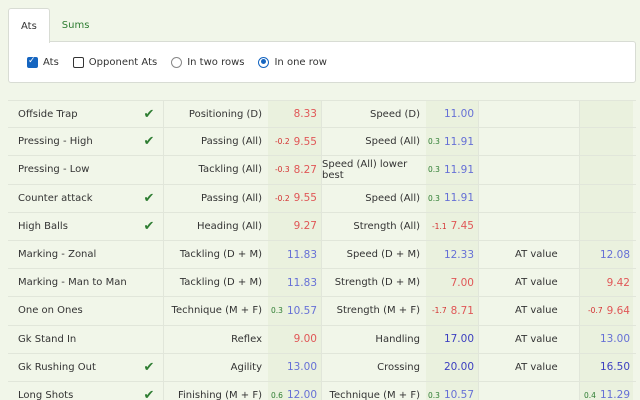  Describe the element at coordinates (606, 311) in the screenshot. I see `at-value-result: -0.7 9.64` at that location.